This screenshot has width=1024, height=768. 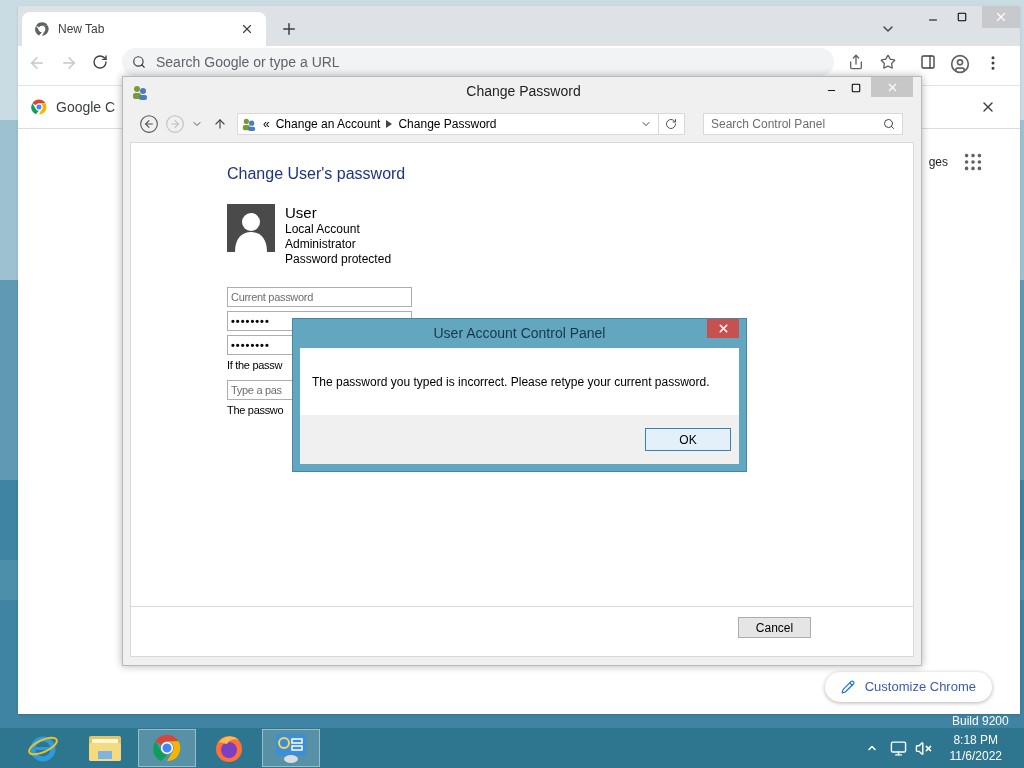 What do you see at coordinates (144, 29) in the screenshot?
I see `browser-tab: New Tab` at bounding box center [144, 29].